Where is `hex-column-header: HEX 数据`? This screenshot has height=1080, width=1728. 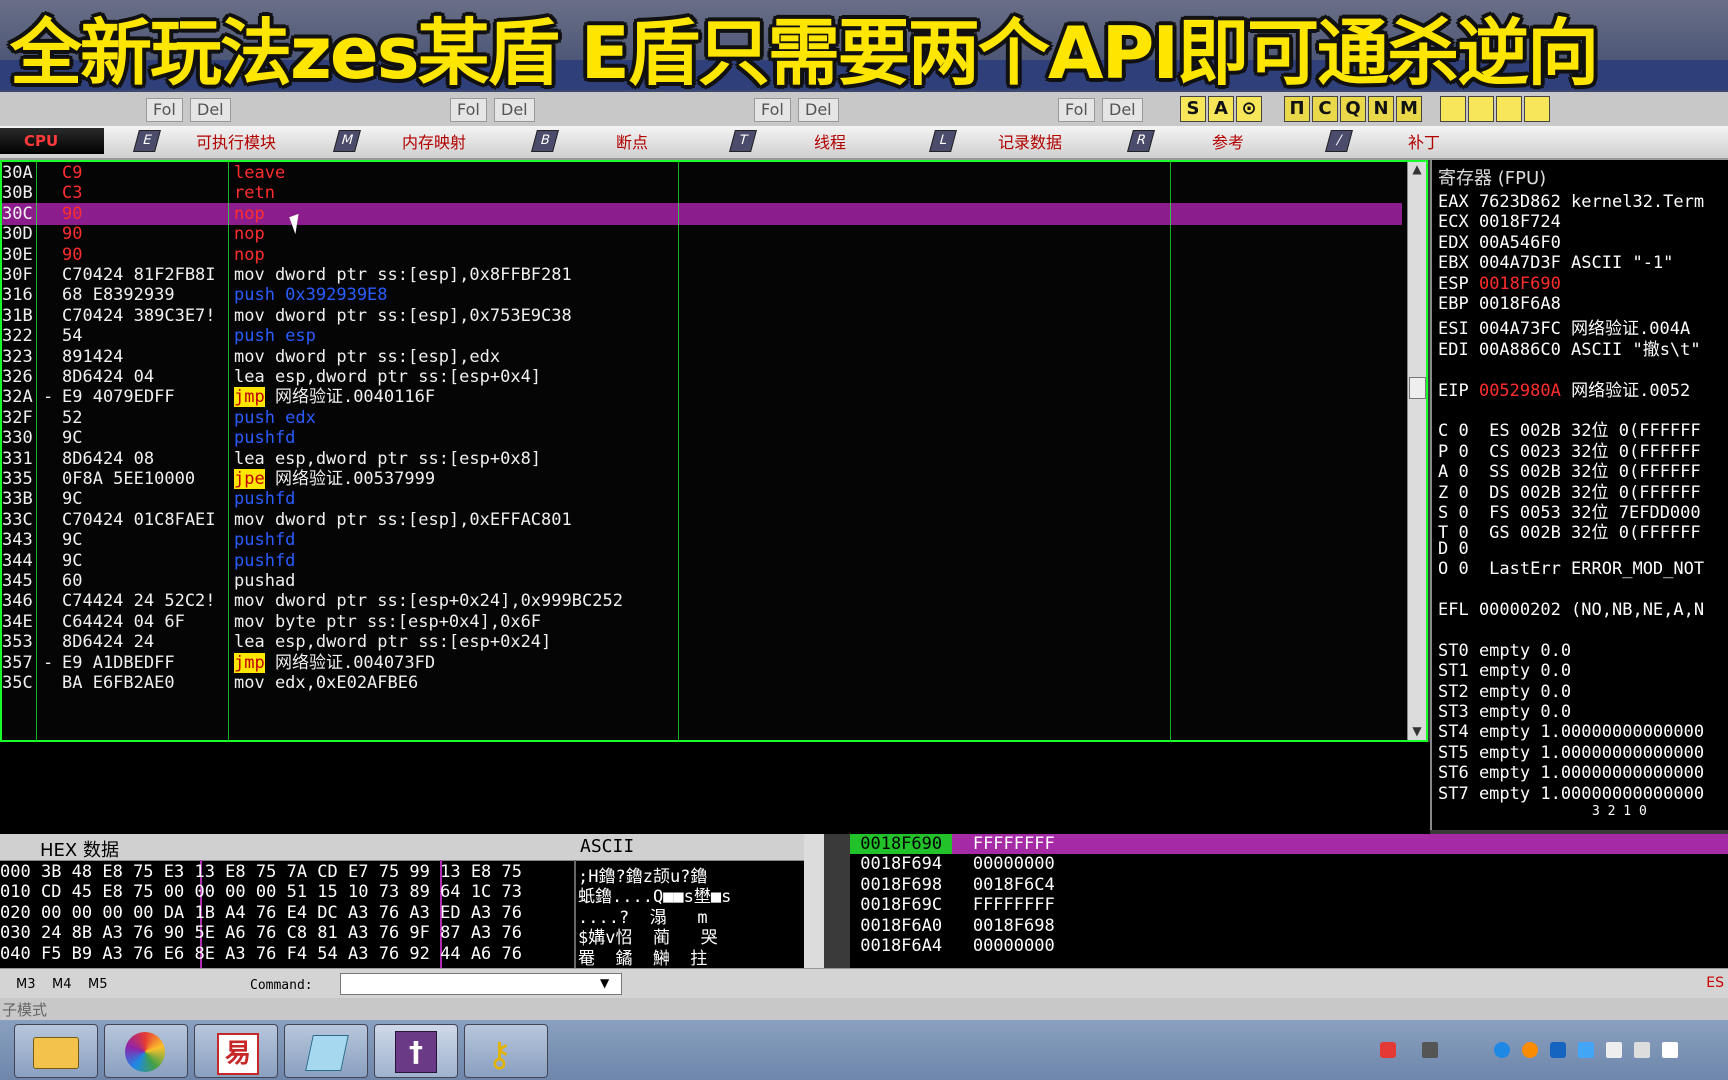
hex-column-header: HEX 数据 is located at coordinates (79, 849).